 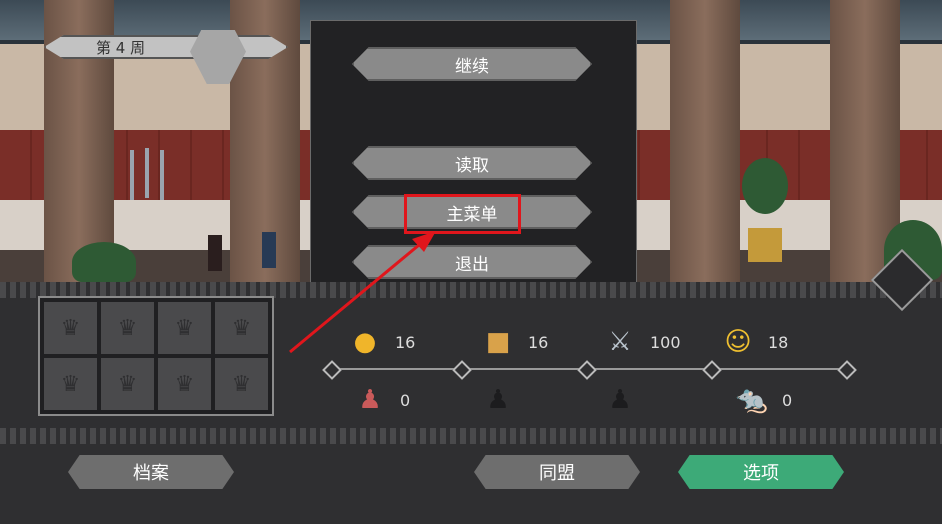 What do you see at coordinates (765, 186) in the screenshot?
I see `potted-plant` at bounding box center [765, 186].